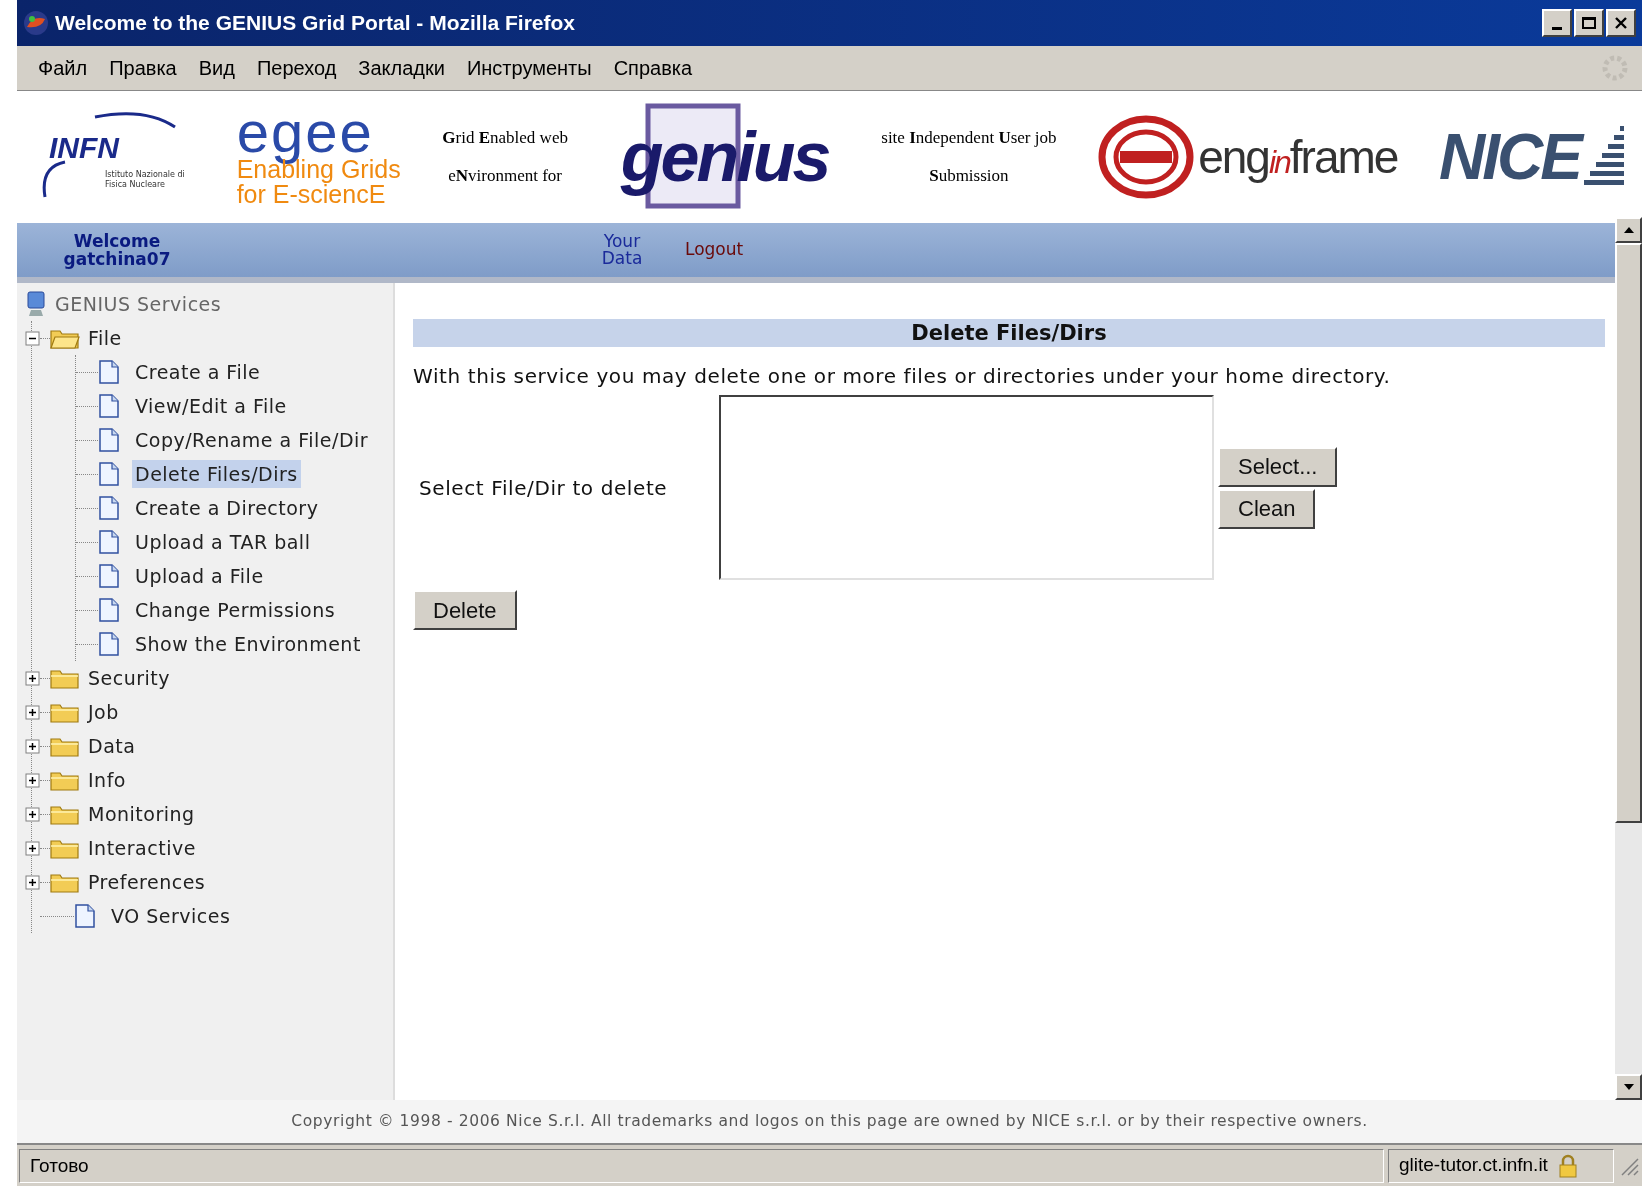  Describe the element at coordinates (505, 157) in the screenshot. I see `genius-tagline: Grid Enabled web eNvironment for` at that location.